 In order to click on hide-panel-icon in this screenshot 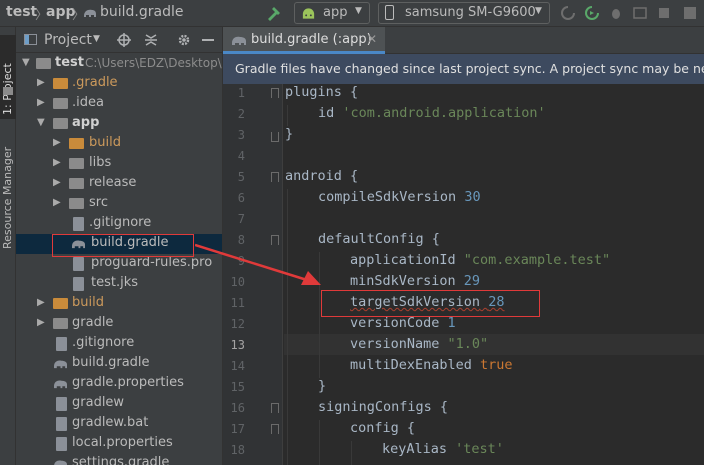, I will do `click(208, 40)`.